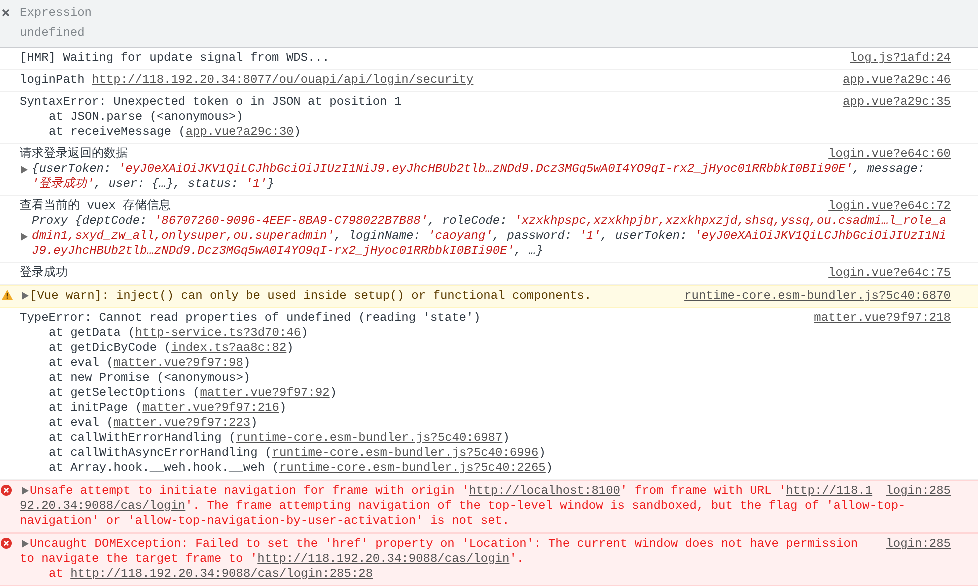 This screenshot has height=588, width=978. What do you see at coordinates (451, 491) in the screenshot?
I see `error-message: Unsafe attempt to initiate navigation for frame with origin 'http://localhost:8100' from frame with URL 'http://118.1` at bounding box center [451, 491].